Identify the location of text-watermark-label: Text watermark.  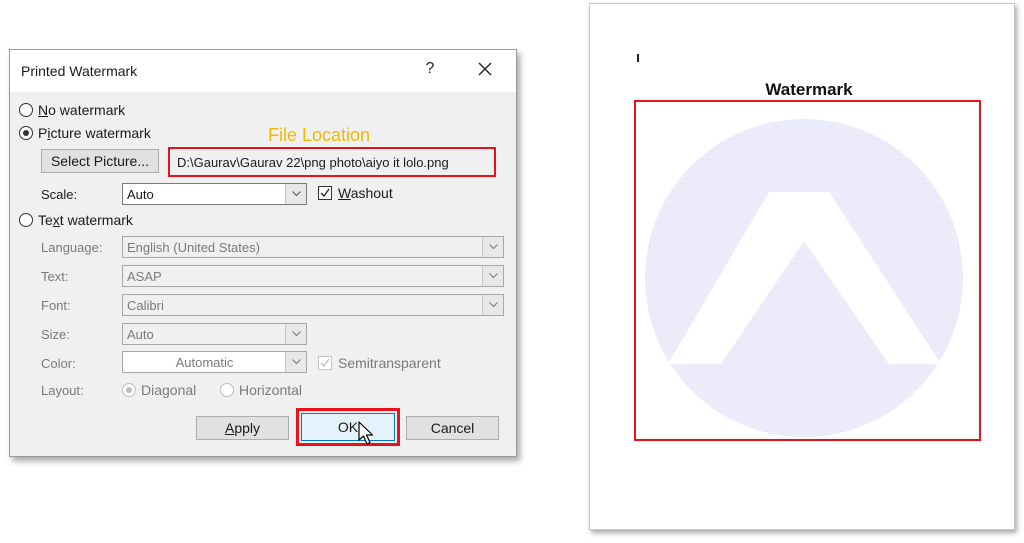
(85, 220).